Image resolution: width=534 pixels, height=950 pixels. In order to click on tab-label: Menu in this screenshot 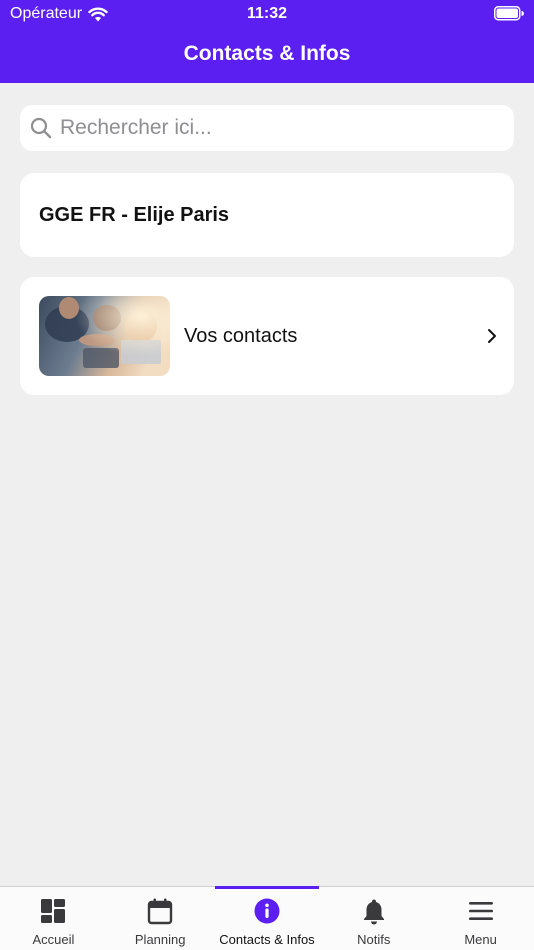, I will do `click(480, 939)`.